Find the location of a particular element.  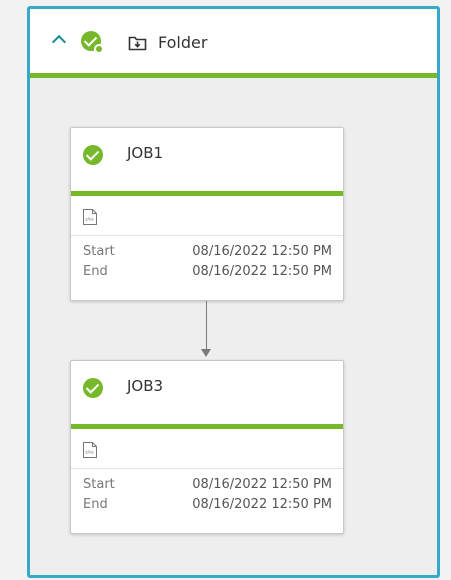

folder-header: Folder is located at coordinates (233, 43).